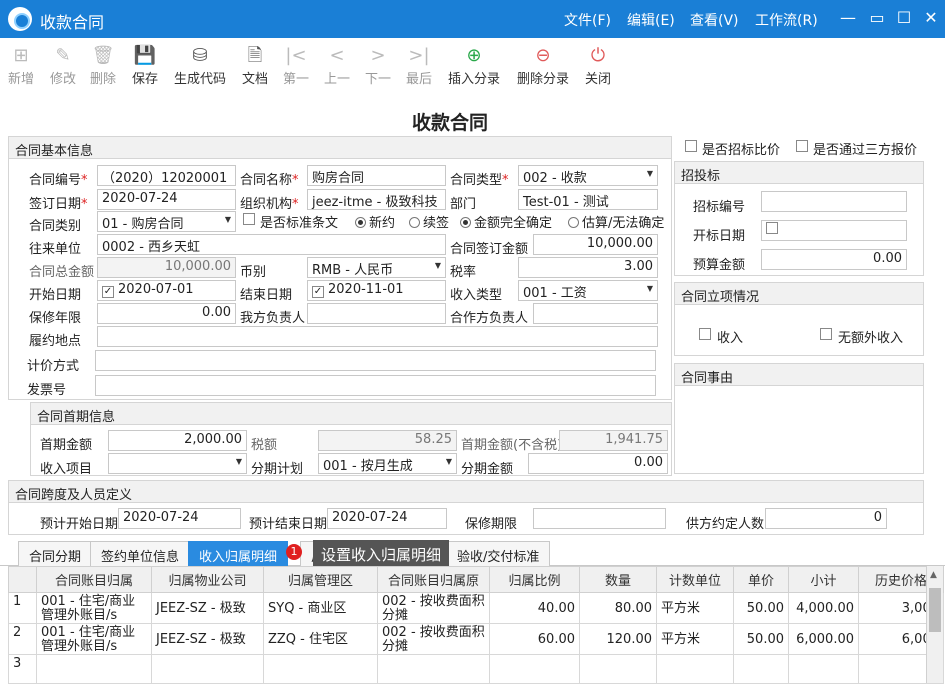  What do you see at coordinates (103, 65) in the screenshot?
I see `delete-button: 🗑 删除` at bounding box center [103, 65].